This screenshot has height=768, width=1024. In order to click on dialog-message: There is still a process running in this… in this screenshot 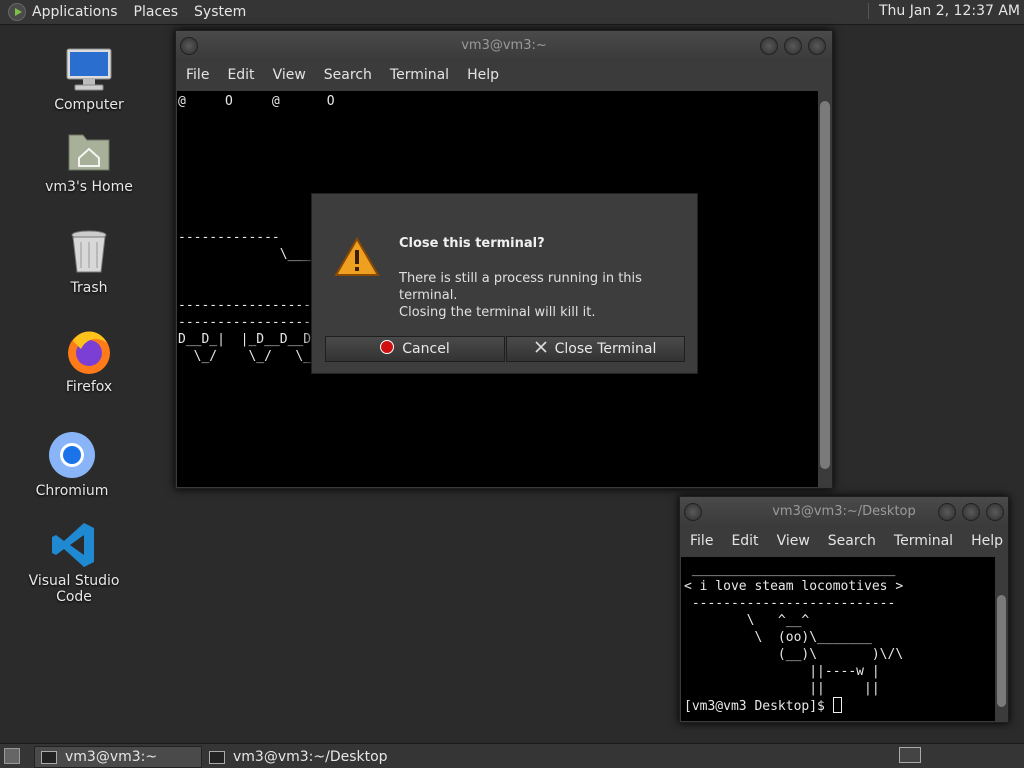, I will do `click(544, 295)`.